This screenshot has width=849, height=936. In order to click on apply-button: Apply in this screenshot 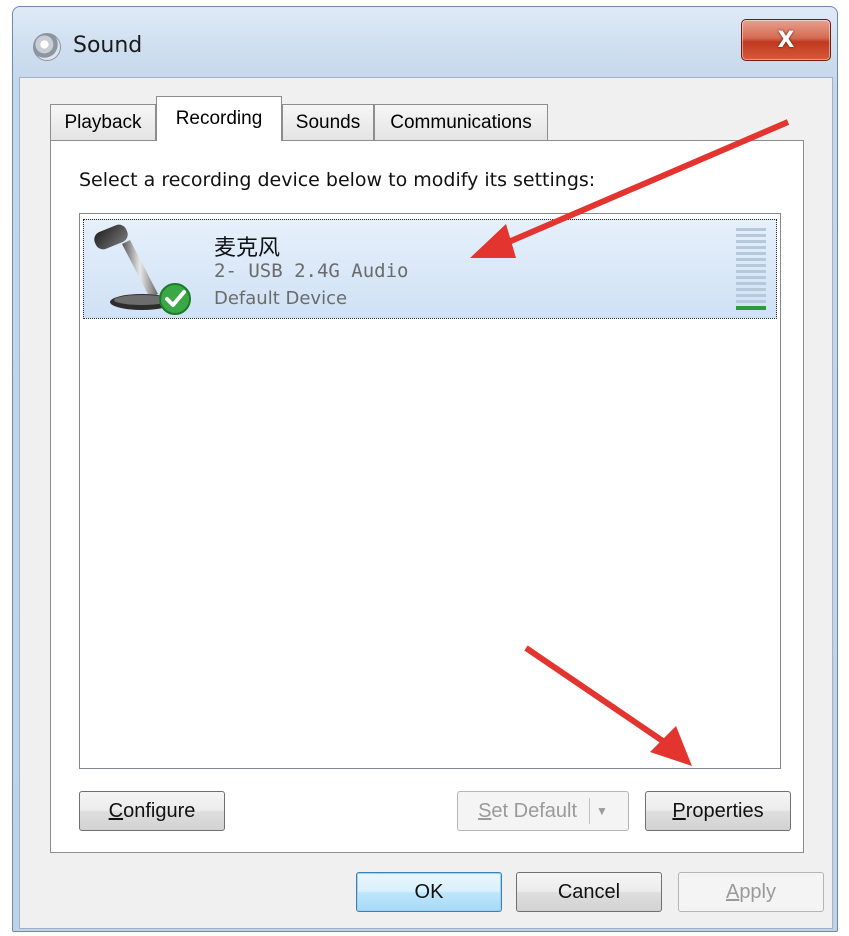, I will do `click(751, 892)`.